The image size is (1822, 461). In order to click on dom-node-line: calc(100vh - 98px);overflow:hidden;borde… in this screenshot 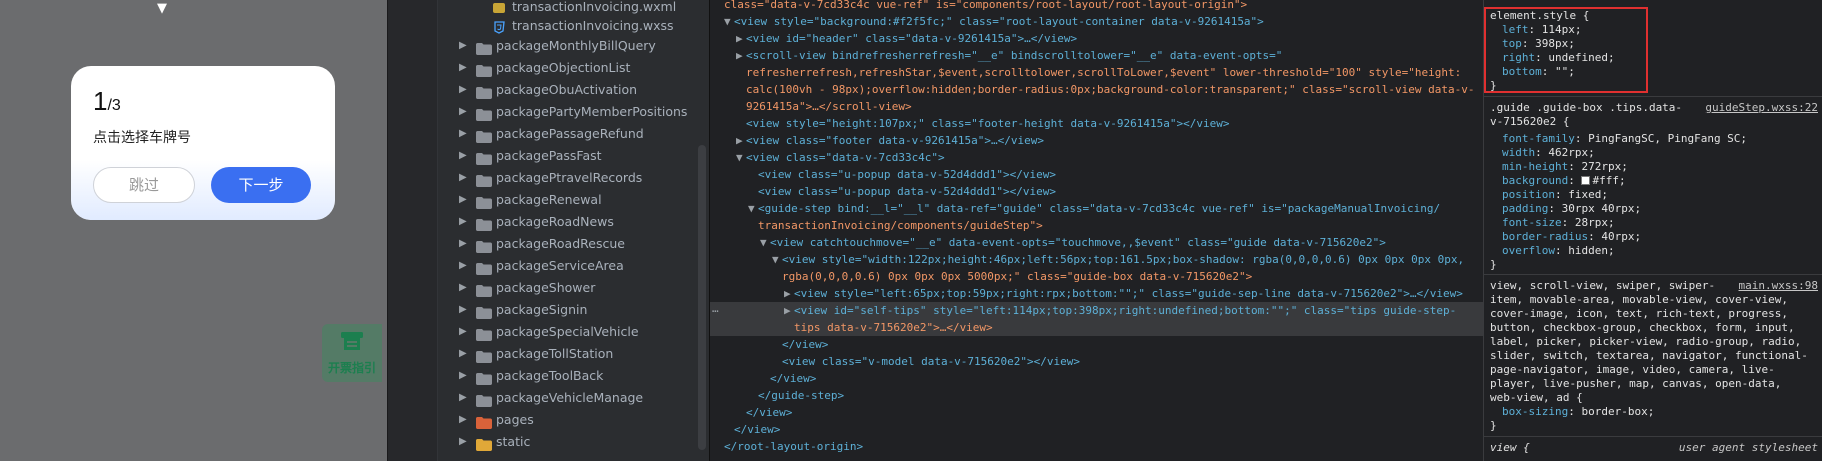, I will do `click(1096, 89)`.